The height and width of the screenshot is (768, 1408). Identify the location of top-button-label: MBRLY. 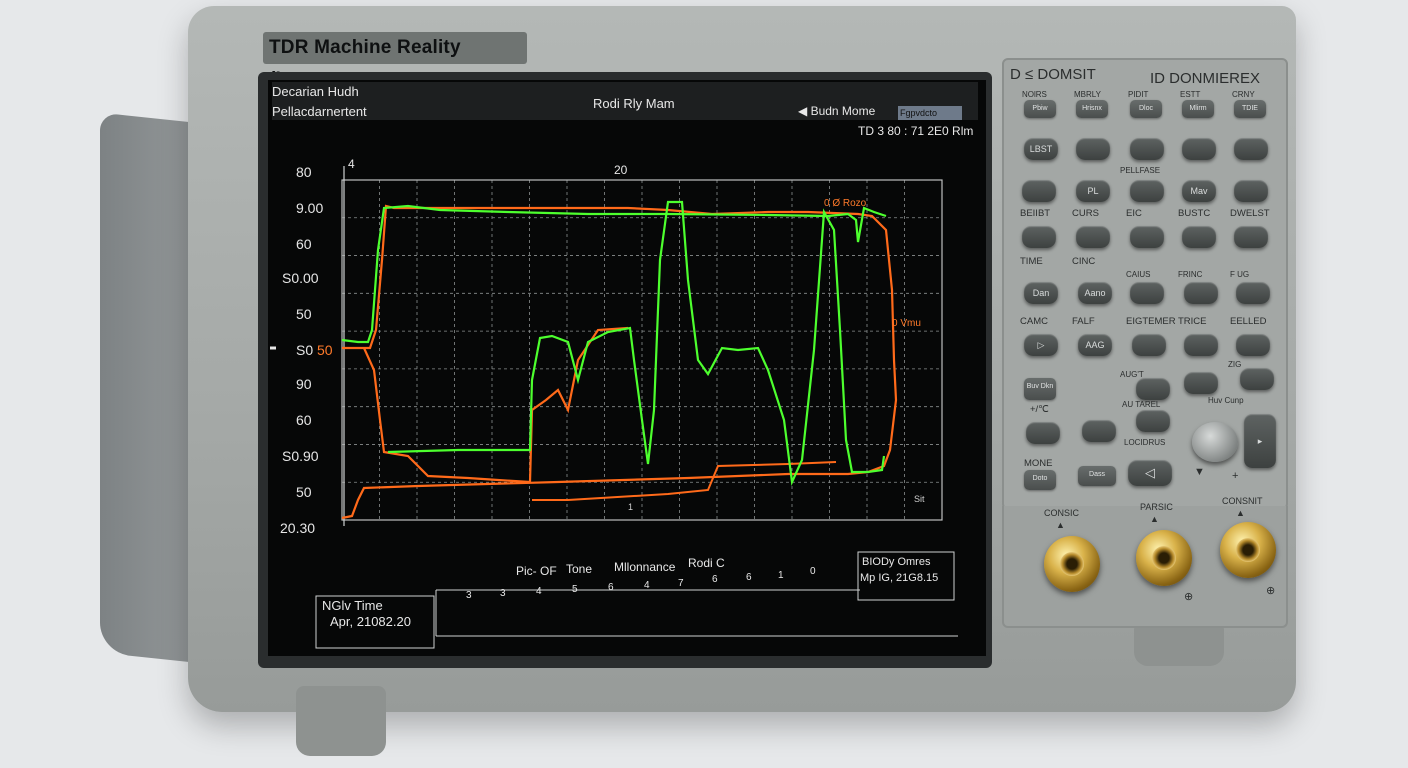
(1087, 94).